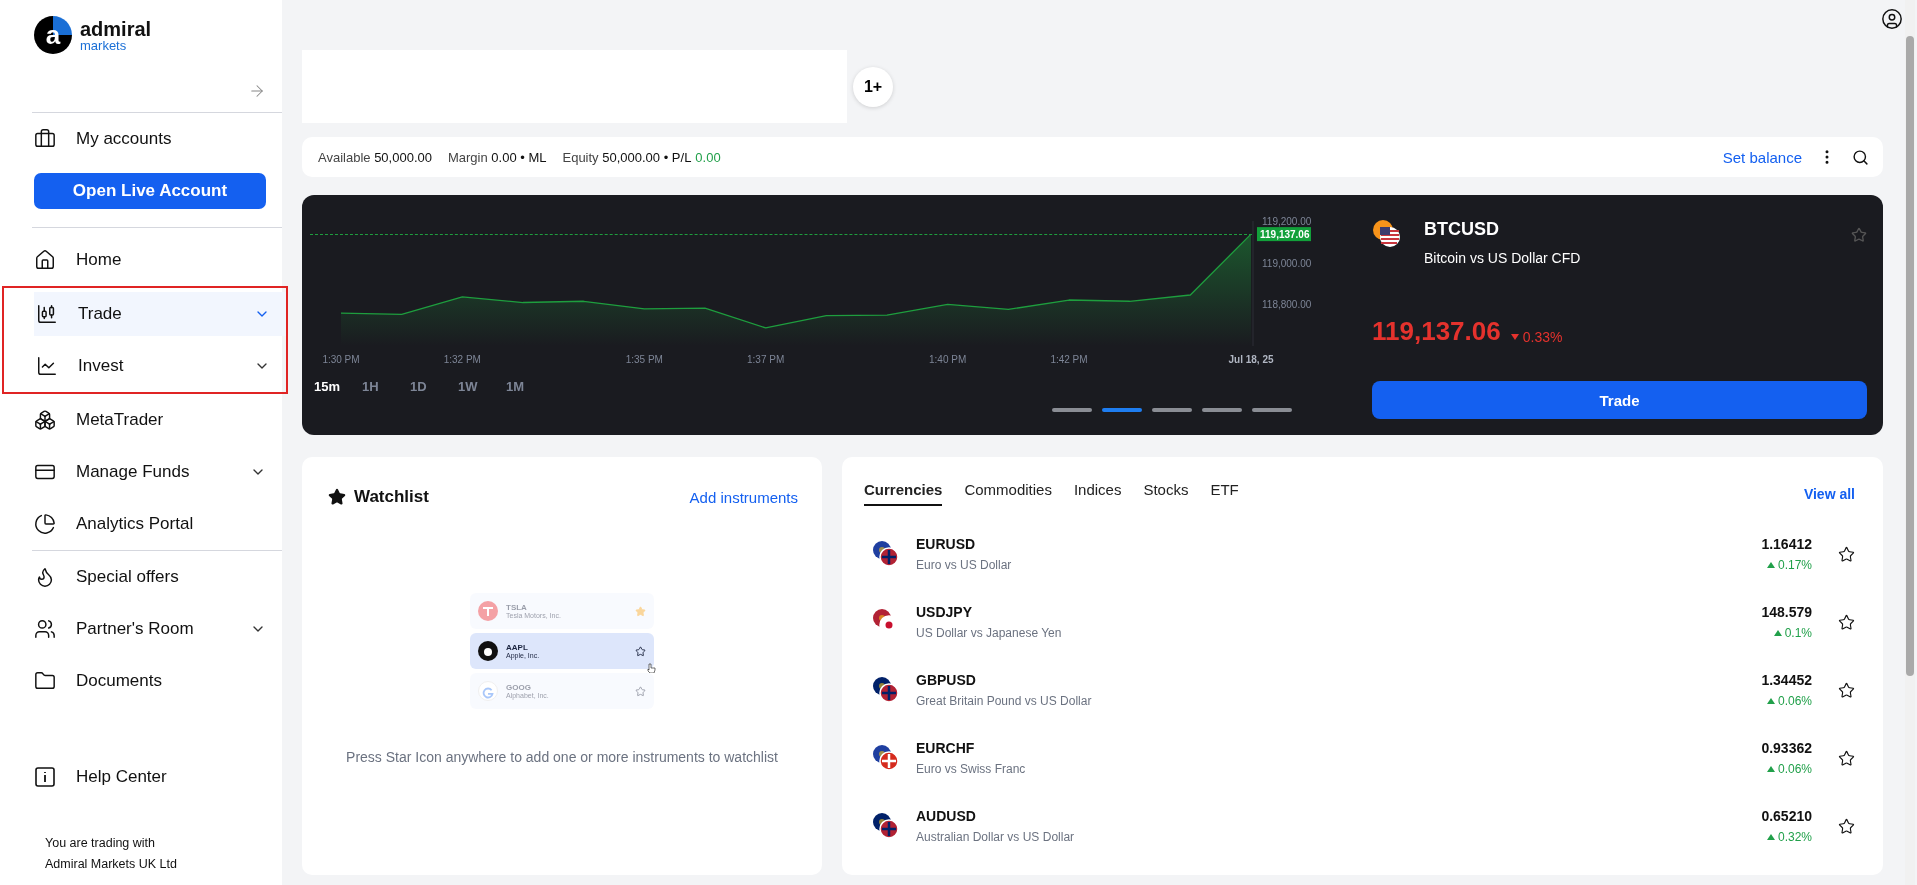  Describe the element at coordinates (1166, 493) in the screenshot. I see `market-tab: Stocks` at that location.